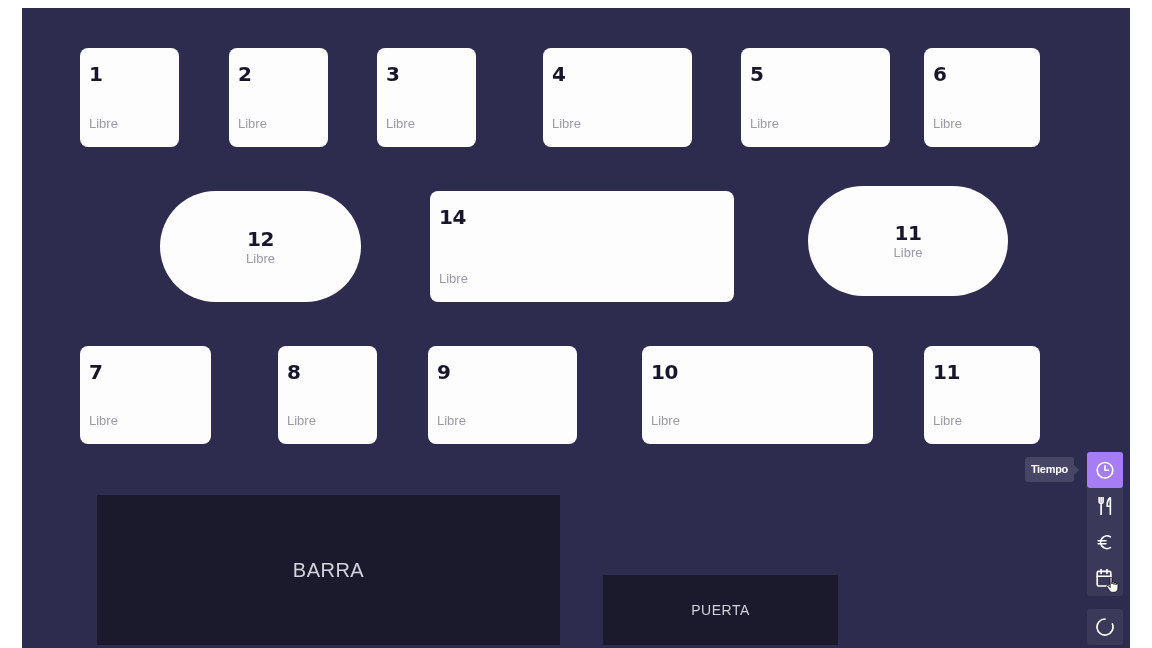 This screenshot has height=648, width=1152. What do you see at coordinates (982, 97) in the screenshot?
I see `table-card: 6 Libre` at bounding box center [982, 97].